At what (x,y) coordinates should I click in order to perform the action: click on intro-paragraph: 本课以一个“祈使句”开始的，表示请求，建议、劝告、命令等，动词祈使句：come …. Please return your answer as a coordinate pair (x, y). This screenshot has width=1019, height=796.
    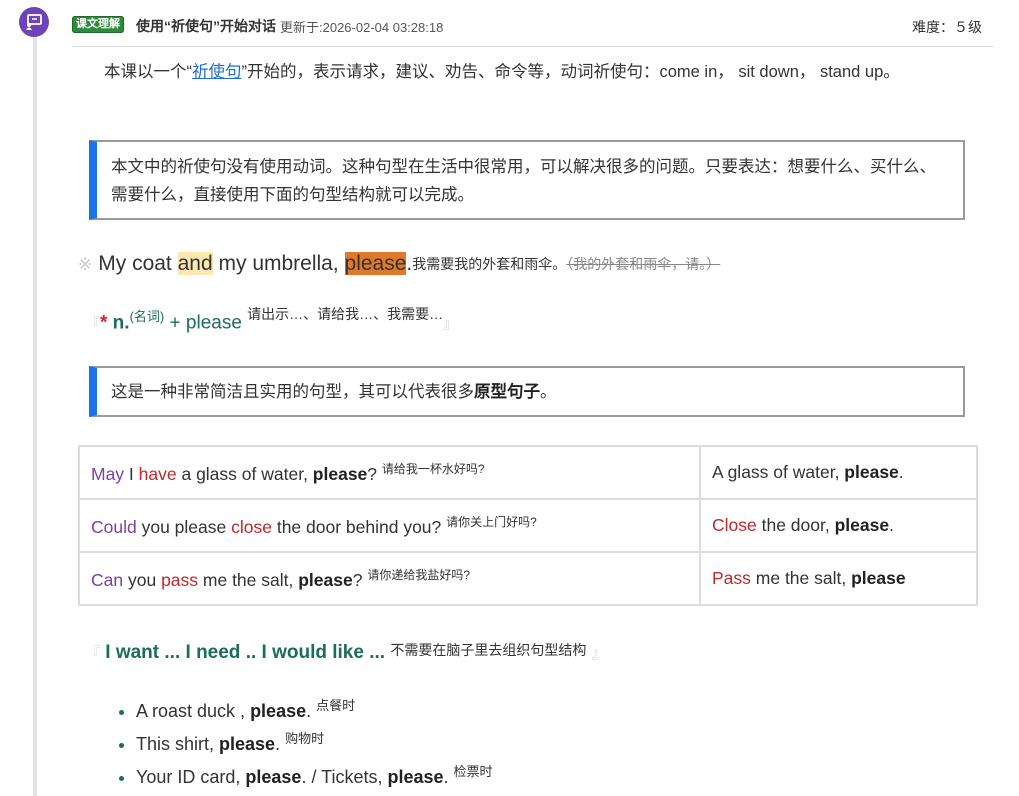
    Looking at the image, I should click on (513, 72).